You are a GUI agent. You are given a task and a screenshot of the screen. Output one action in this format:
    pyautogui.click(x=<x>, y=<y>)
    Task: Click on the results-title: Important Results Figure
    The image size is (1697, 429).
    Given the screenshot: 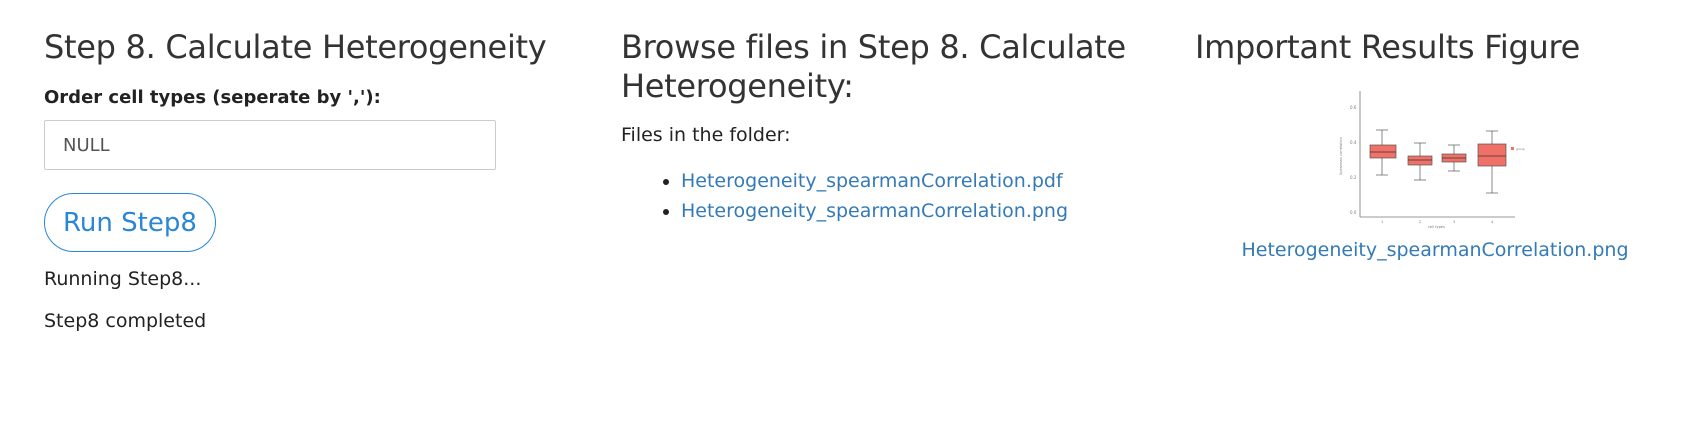 What is the action you would take?
    pyautogui.click(x=1388, y=47)
    